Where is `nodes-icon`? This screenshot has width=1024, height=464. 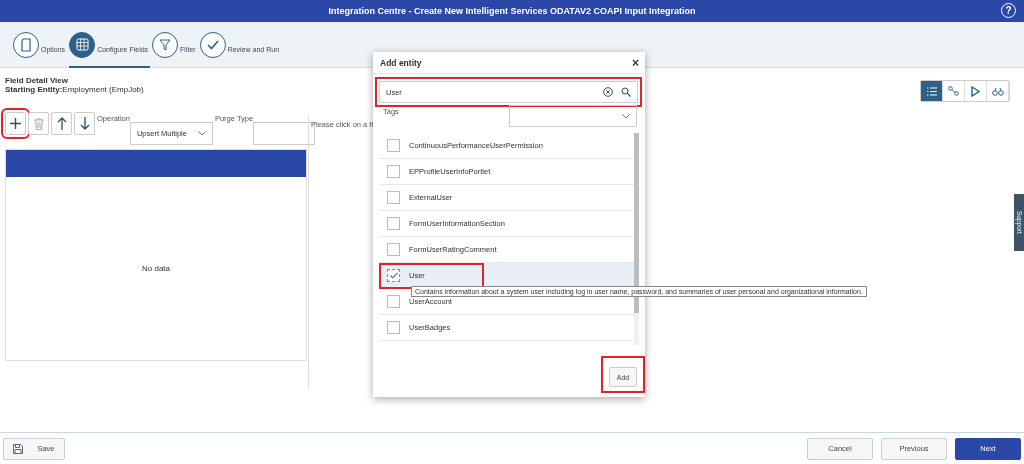 nodes-icon is located at coordinates (953, 91).